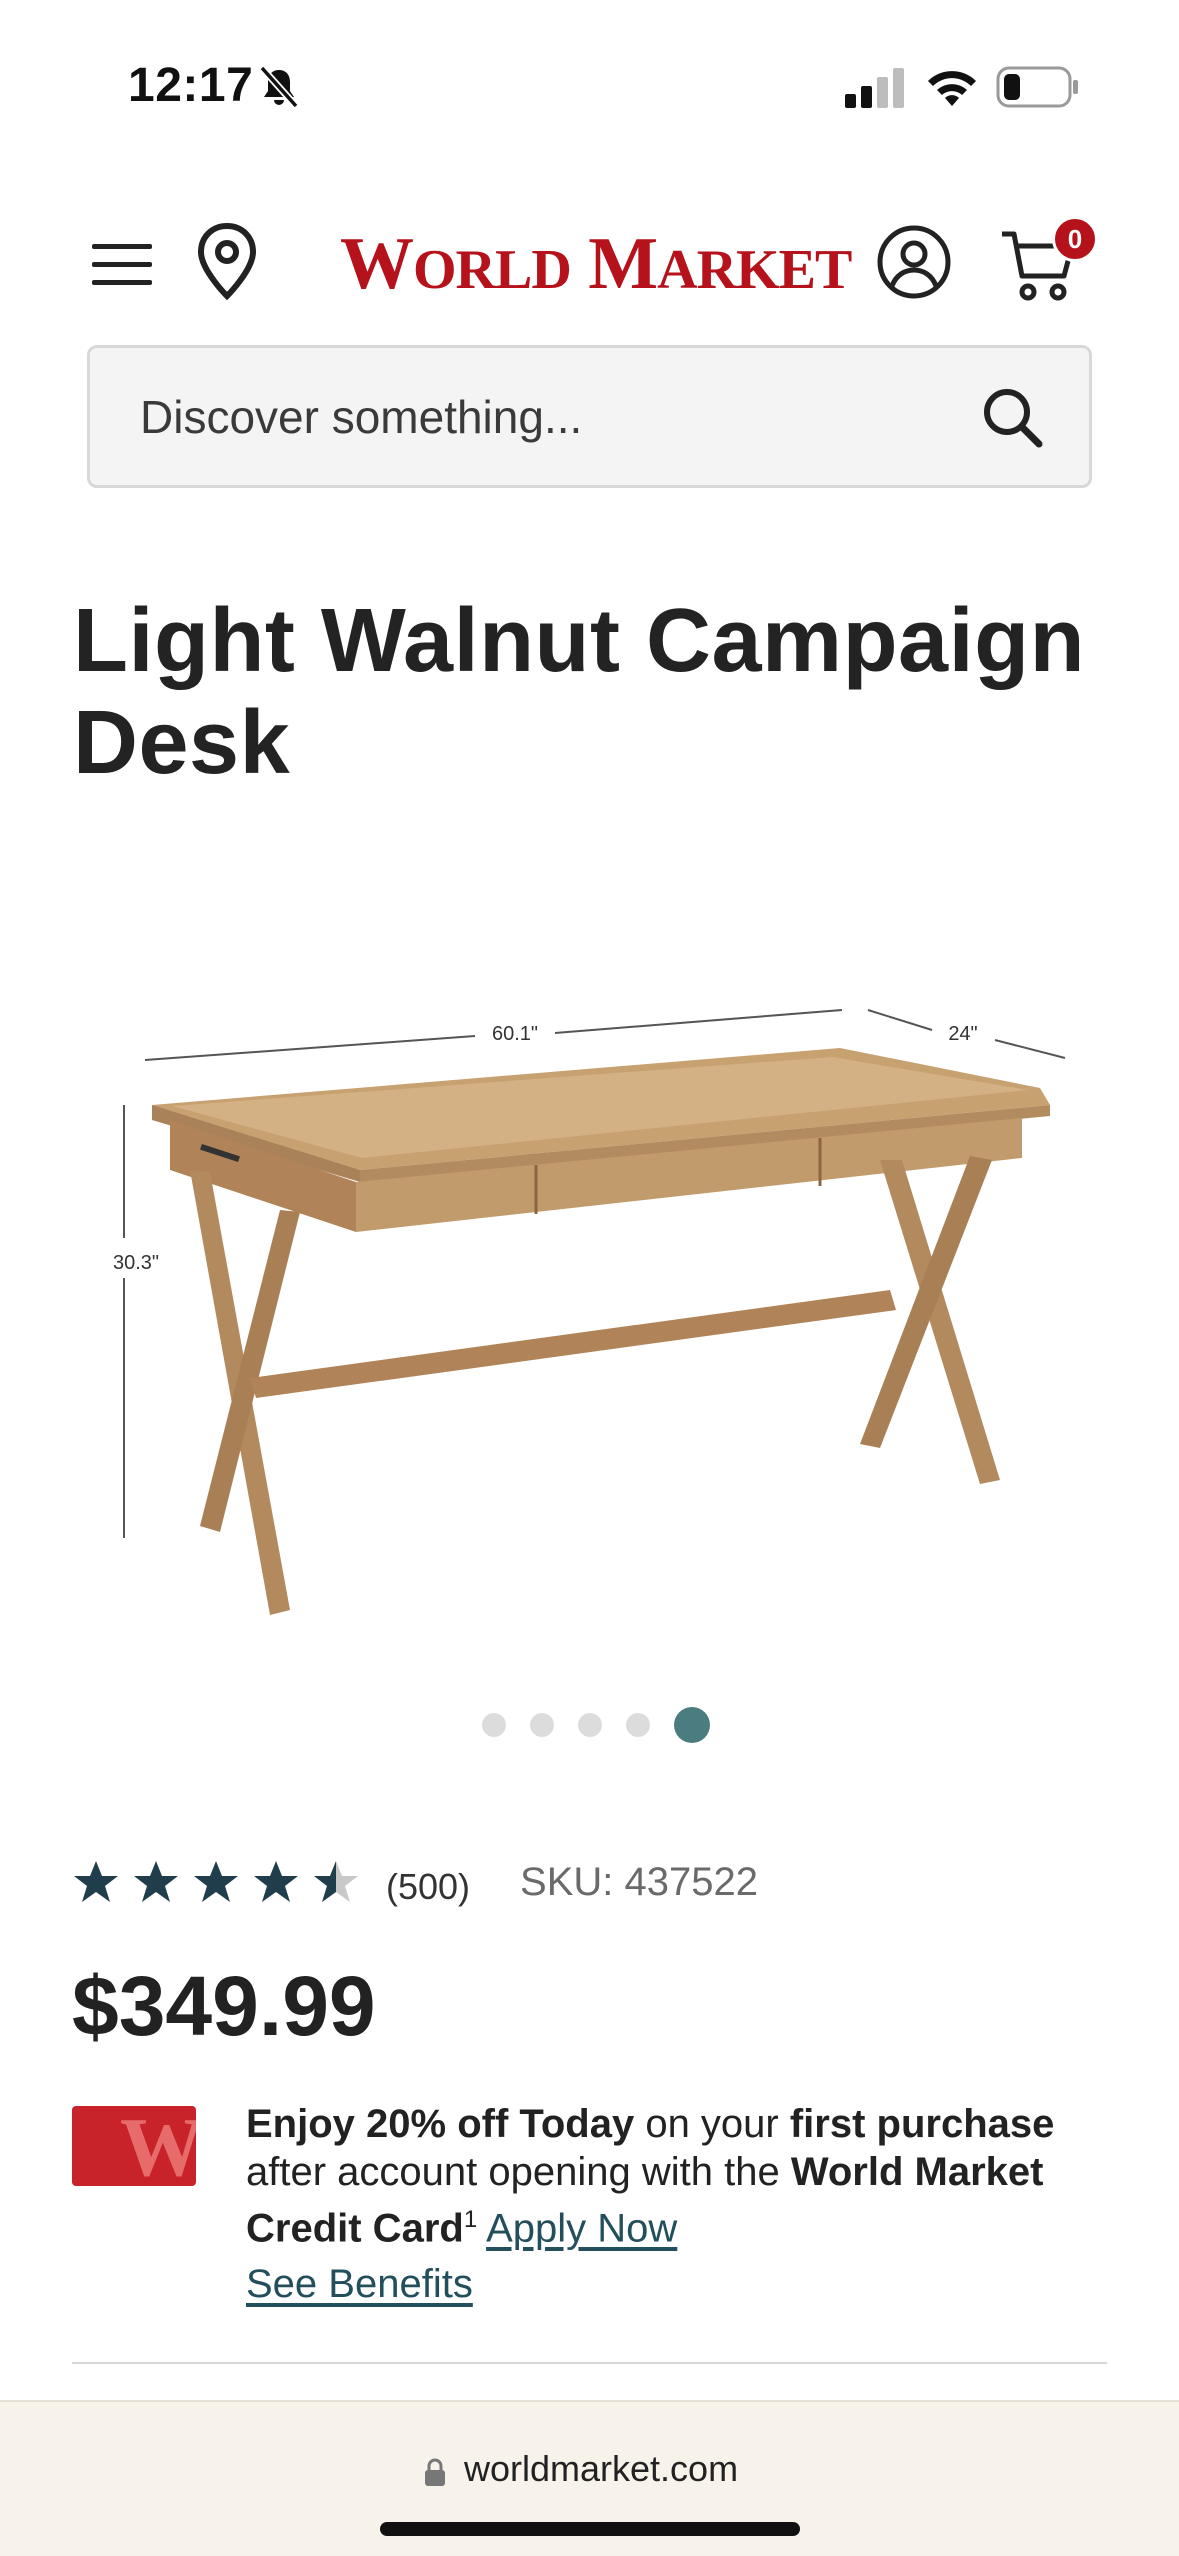  What do you see at coordinates (550, 416) in the screenshot?
I see `search-input` at bounding box center [550, 416].